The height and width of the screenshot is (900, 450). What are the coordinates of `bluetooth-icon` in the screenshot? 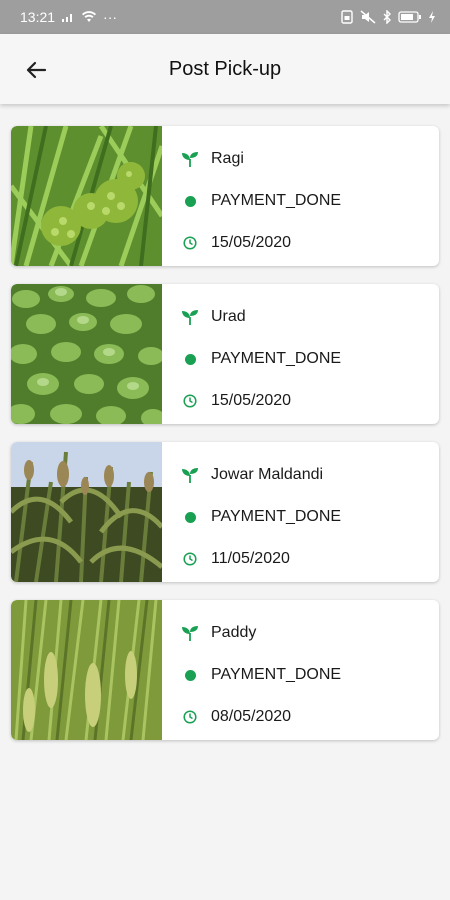 It's located at (387, 17).